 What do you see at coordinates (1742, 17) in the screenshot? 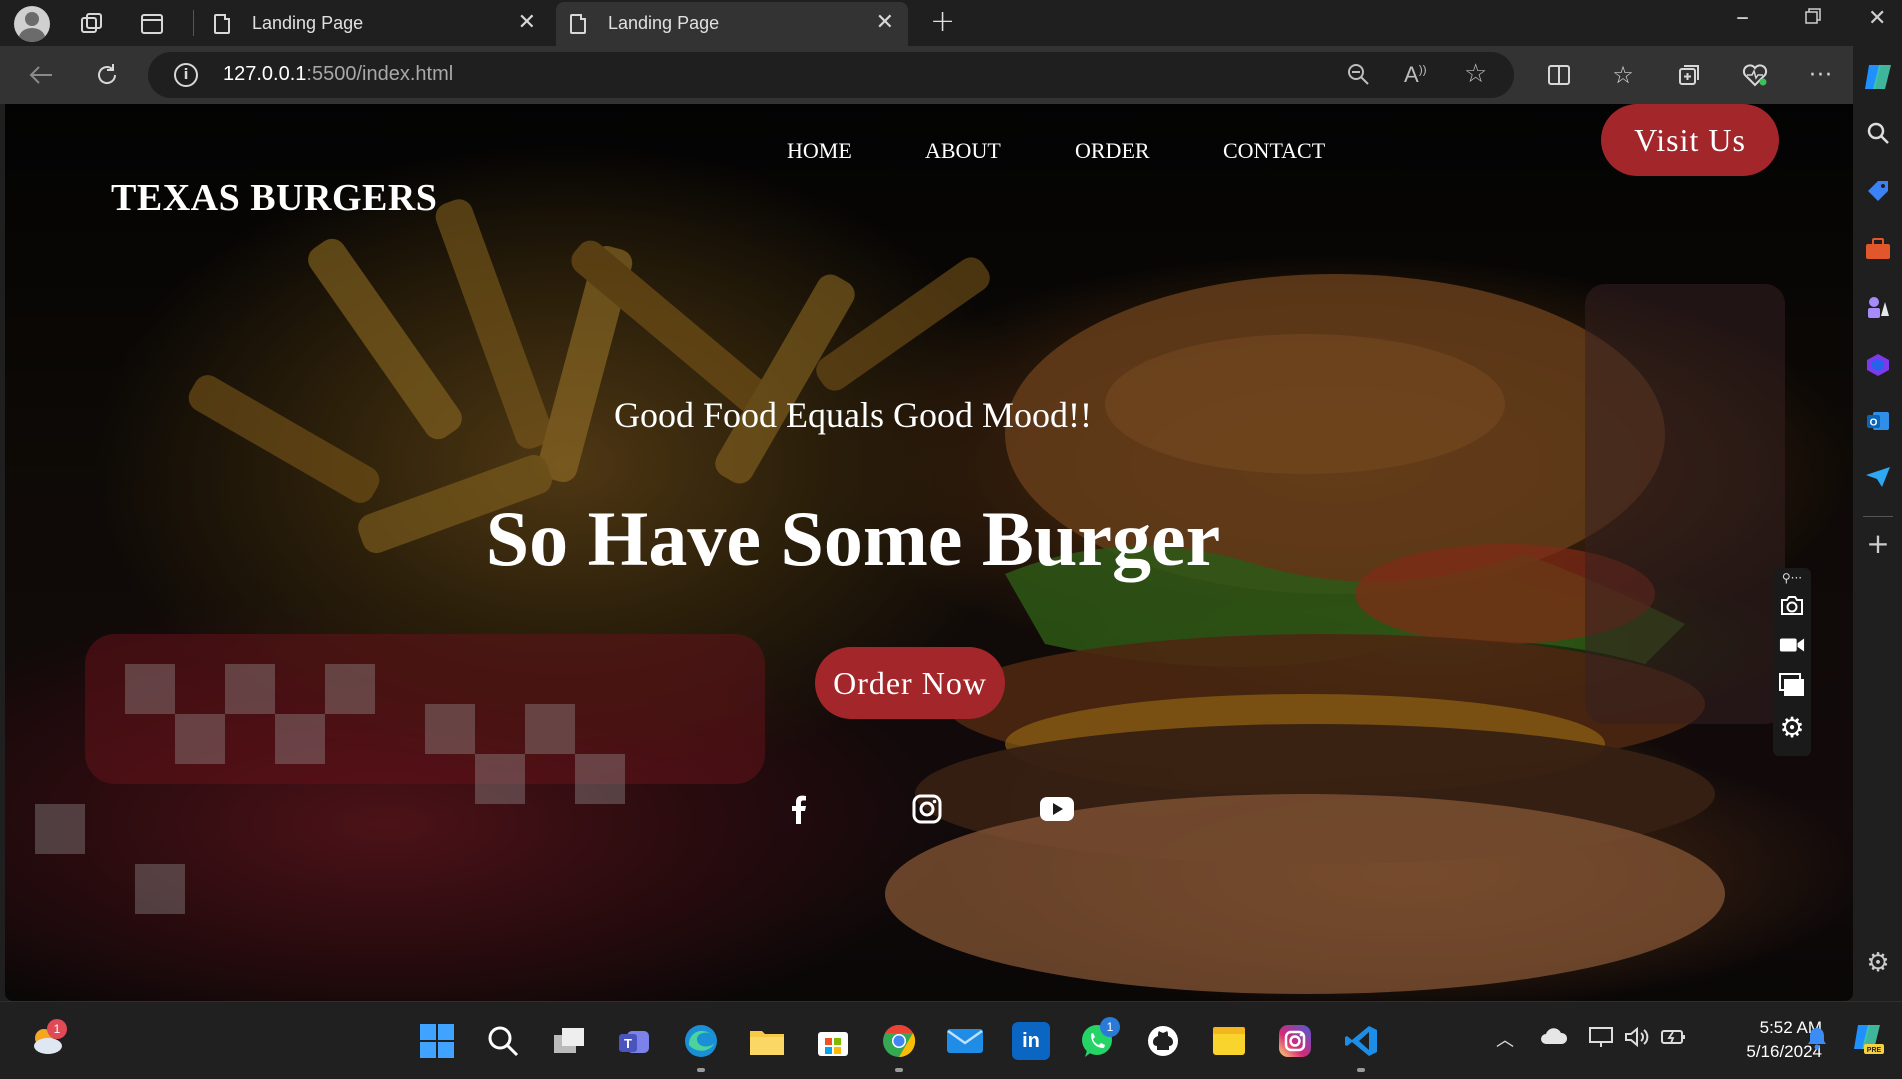
I see `minimize-button: –` at bounding box center [1742, 17].